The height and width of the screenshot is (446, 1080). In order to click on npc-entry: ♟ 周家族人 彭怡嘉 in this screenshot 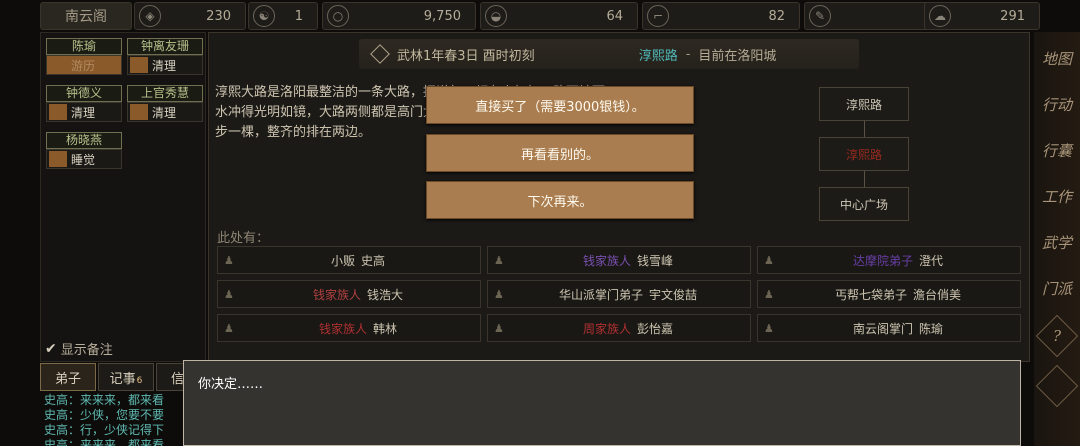, I will do `click(619, 328)`.